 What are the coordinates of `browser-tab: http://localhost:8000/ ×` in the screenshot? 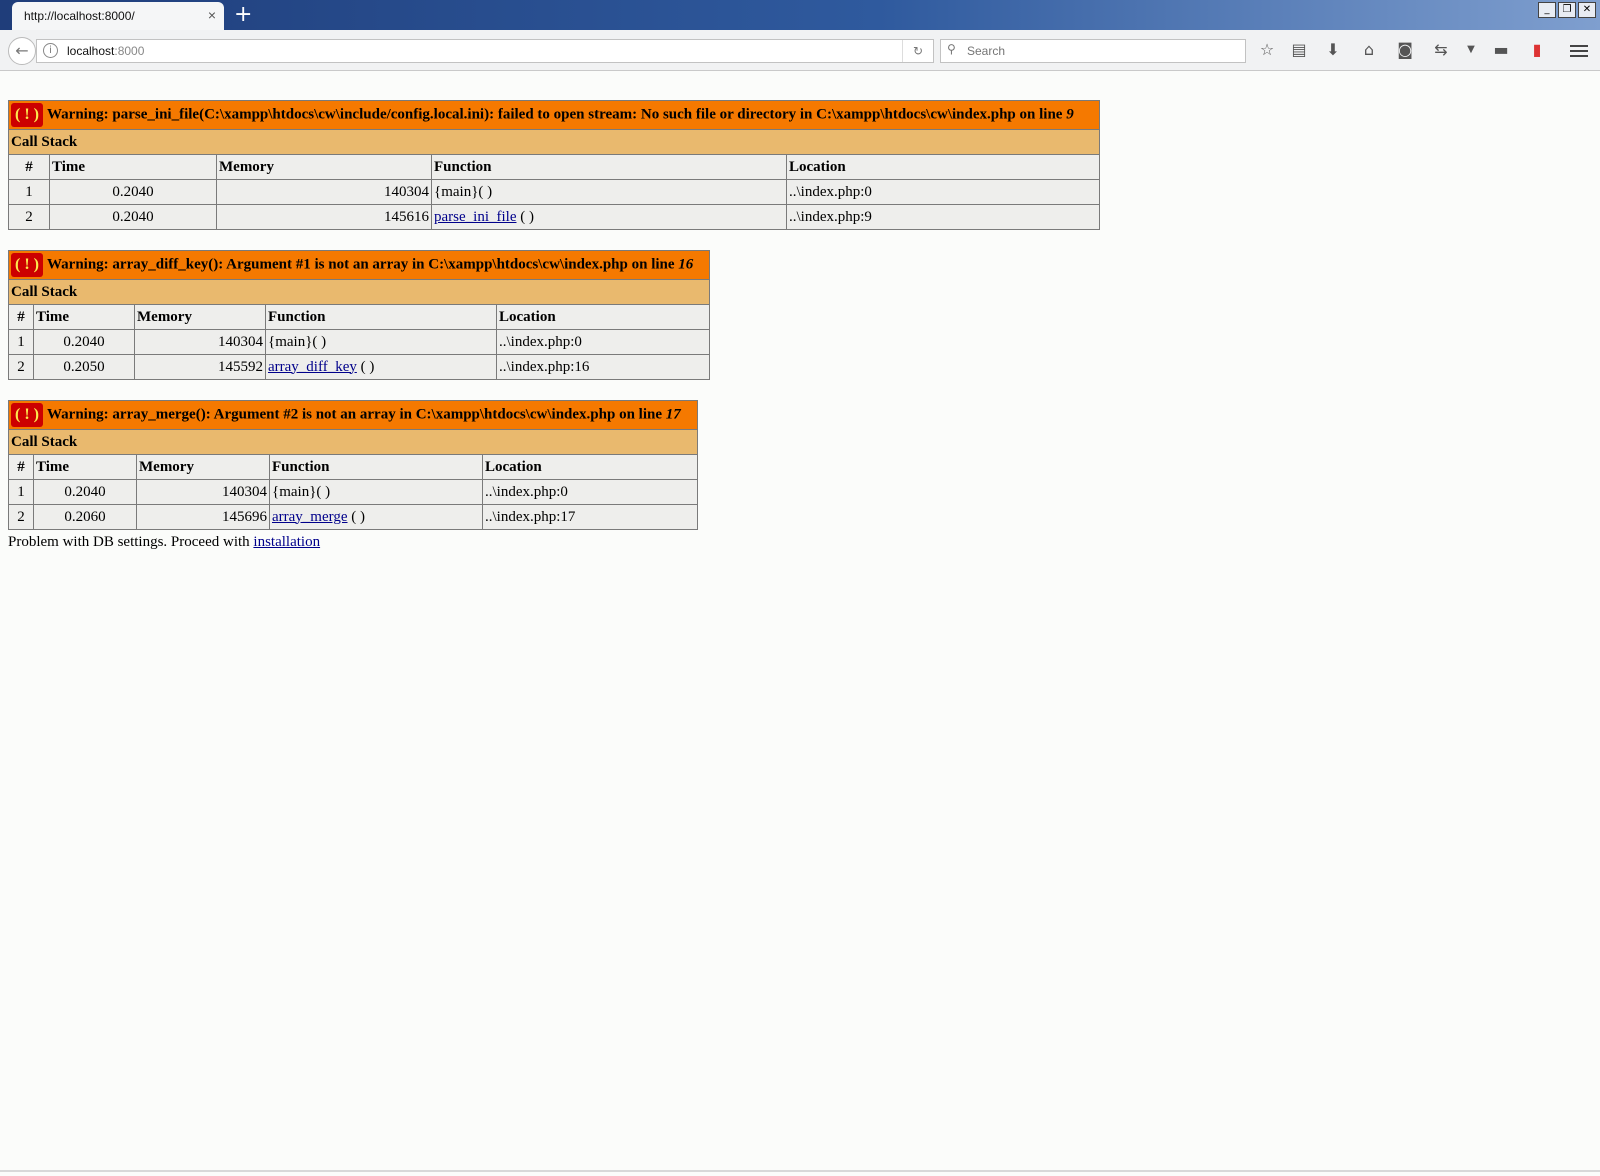 It's located at (118, 16).